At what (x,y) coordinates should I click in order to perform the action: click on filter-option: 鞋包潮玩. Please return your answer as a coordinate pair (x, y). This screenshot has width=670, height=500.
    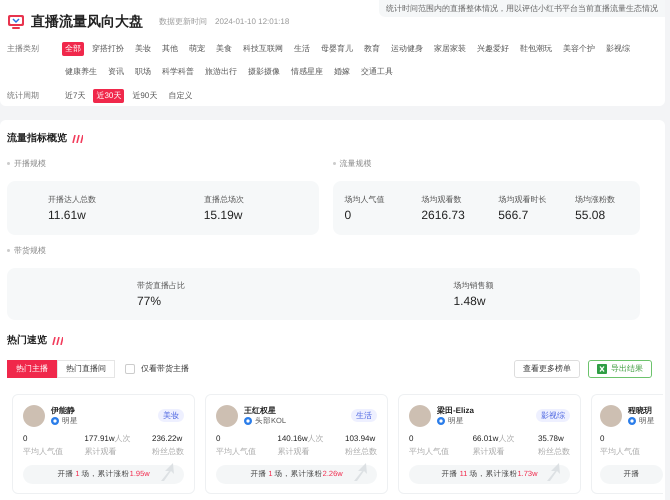
    Looking at the image, I should click on (536, 49).